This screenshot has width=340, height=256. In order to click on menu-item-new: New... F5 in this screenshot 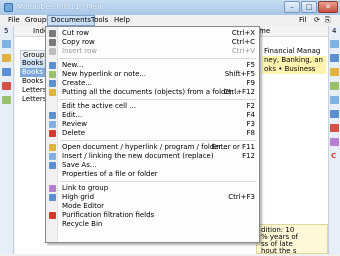, I will do `click(152, 65)`.